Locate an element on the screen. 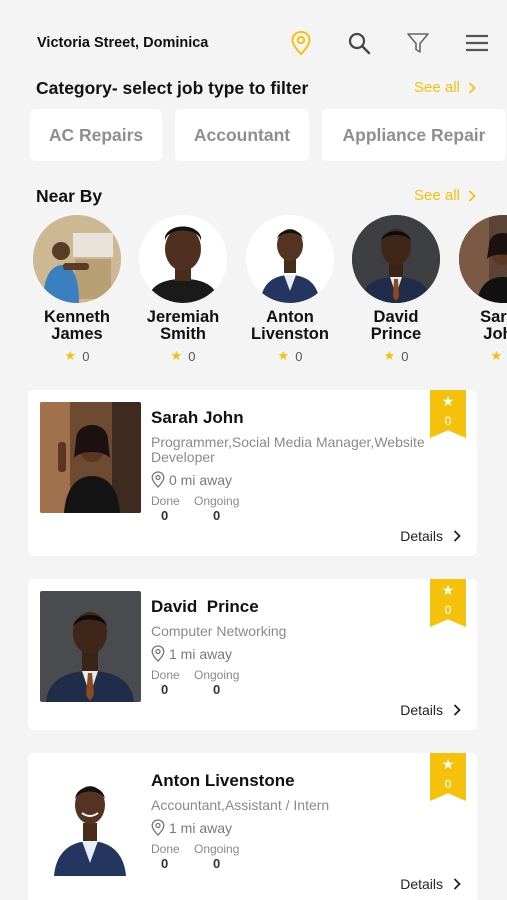 This screenshot has height=900, width=507. nearby-person: David Prince ★ 0 is located at coordinates (396, 289).